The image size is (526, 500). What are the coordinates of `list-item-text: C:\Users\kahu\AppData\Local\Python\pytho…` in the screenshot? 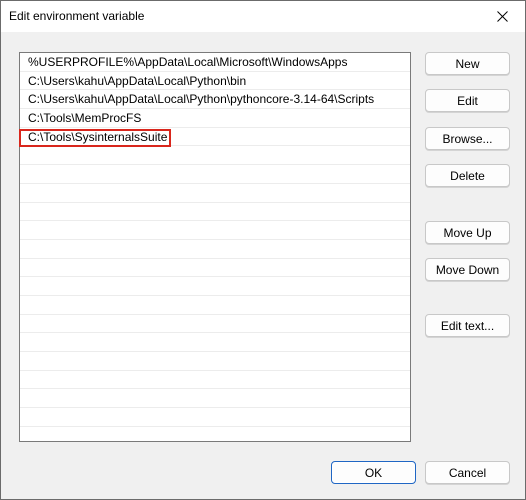 It's located at (201, 99).